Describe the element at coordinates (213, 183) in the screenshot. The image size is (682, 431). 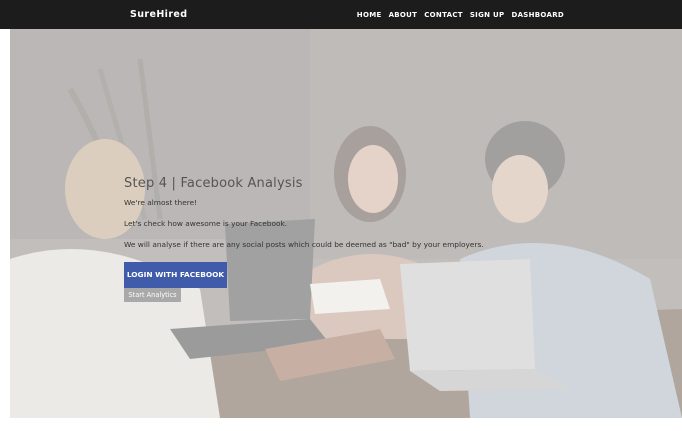
I see `step-heading: Step 4 | Facebook Analysis` at that location.